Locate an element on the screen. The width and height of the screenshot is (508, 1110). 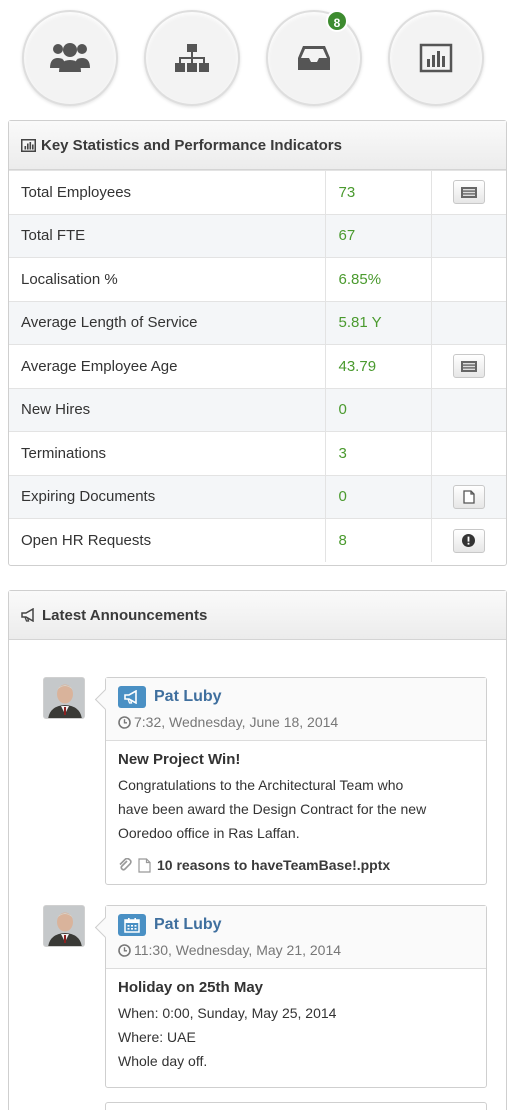
text-line: Where: UAE is located at coordinates (157, 1037).